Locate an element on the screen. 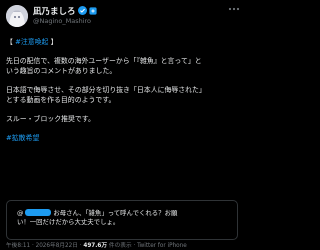 Image resolution: width=320 pixels, height=250 pixels. views-label: 件の表示 is located at coordinates (119, 246).